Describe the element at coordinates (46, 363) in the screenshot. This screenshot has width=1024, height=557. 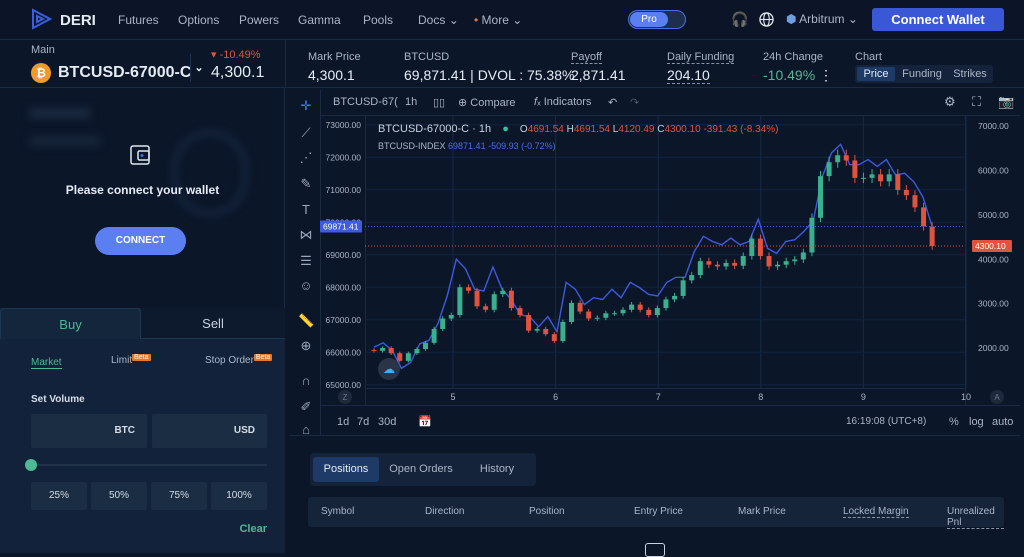
I see `order-type-market: Market` at that location.